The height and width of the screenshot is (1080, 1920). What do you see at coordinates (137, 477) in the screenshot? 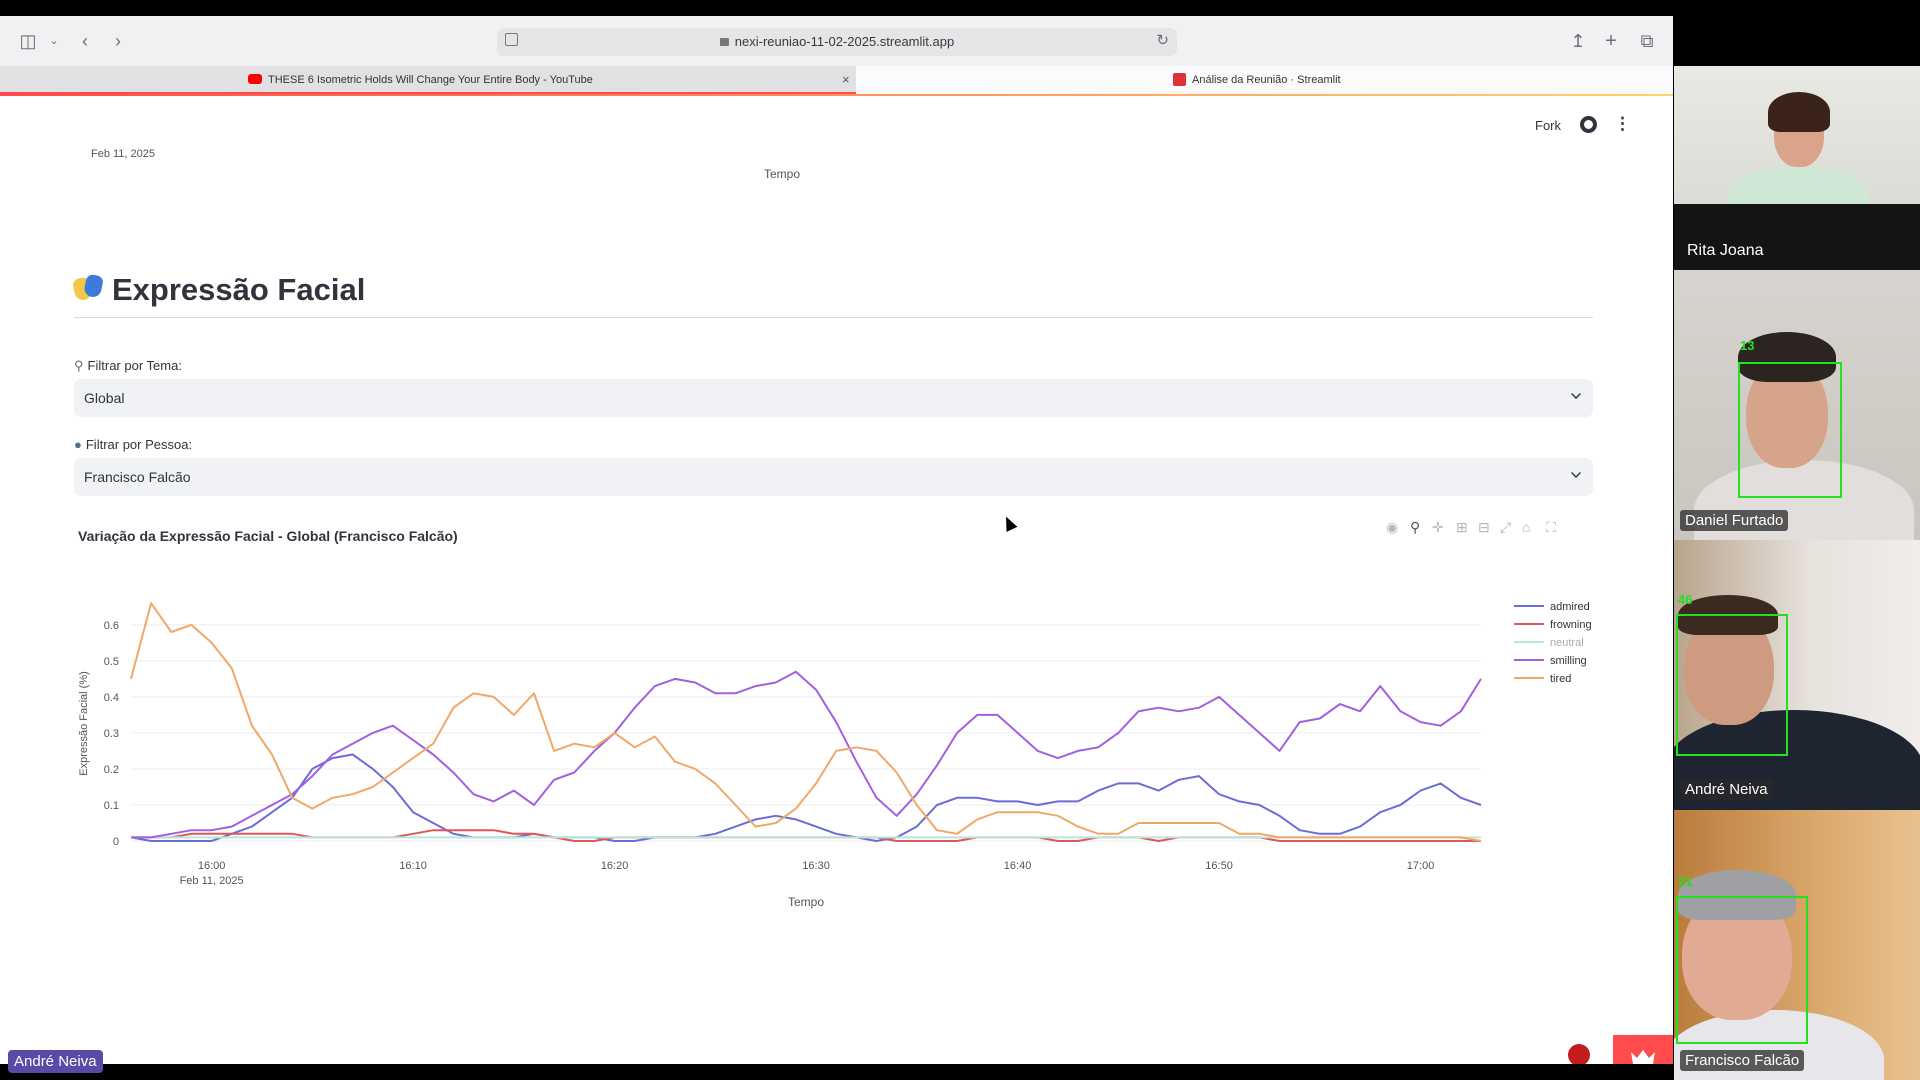
I see `person-select-value: Francisco Falcão` at bounding box center [137, 477].